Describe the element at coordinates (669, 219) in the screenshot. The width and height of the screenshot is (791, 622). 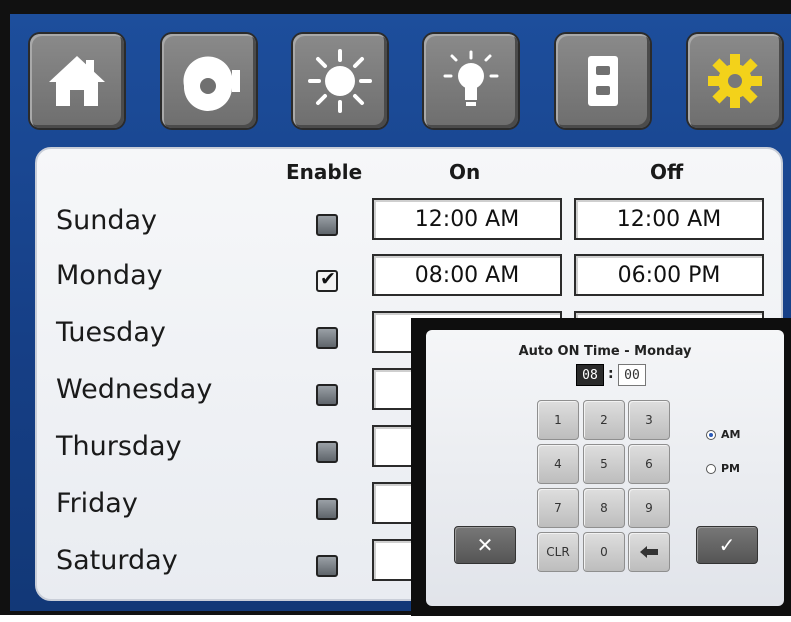
I see `off-time-field-sunday: 12:00 AM` at that location.